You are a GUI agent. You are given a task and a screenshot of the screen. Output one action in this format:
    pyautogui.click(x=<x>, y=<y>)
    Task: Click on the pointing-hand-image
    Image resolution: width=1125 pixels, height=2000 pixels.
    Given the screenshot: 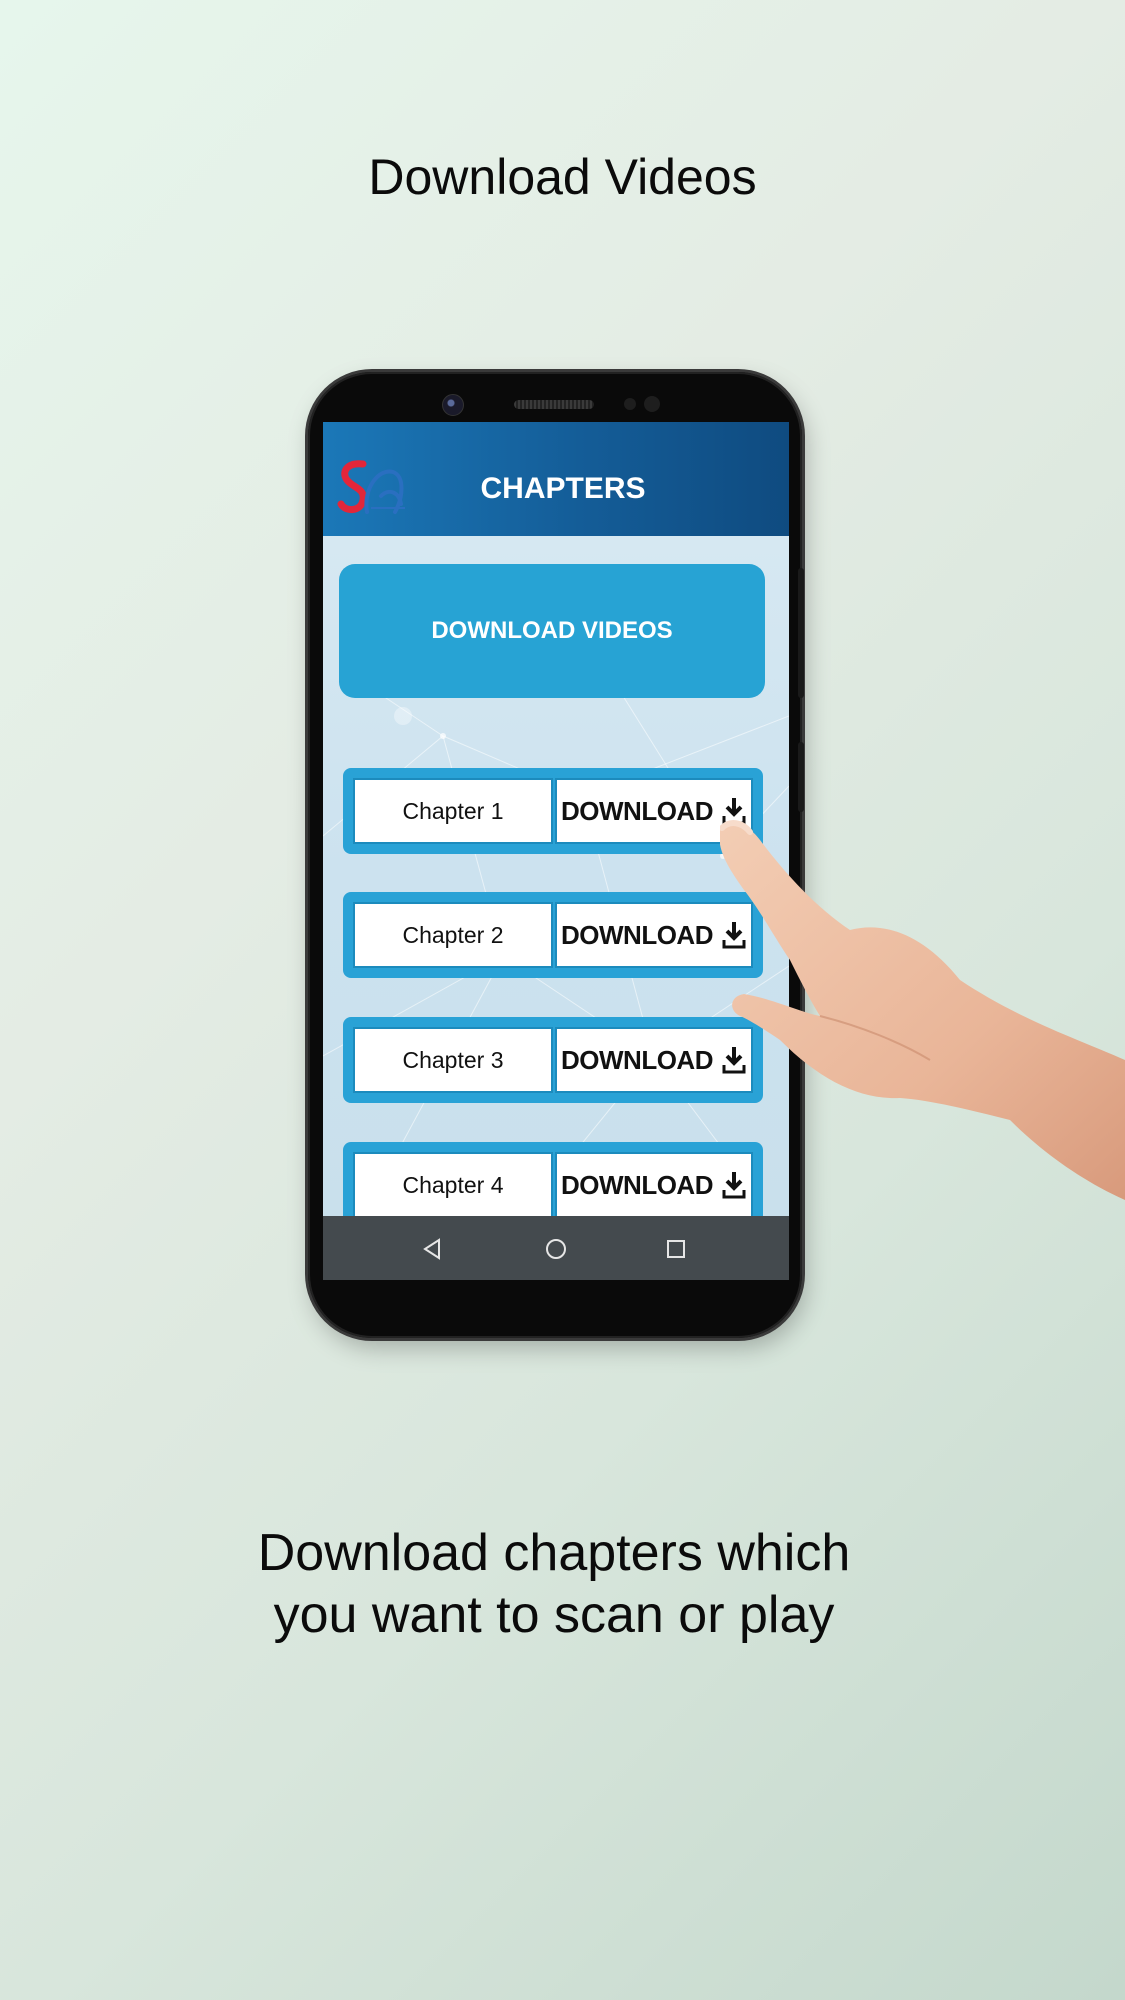 What is the action you would take?
    pyautogui.click(x=922, y=1010)
    